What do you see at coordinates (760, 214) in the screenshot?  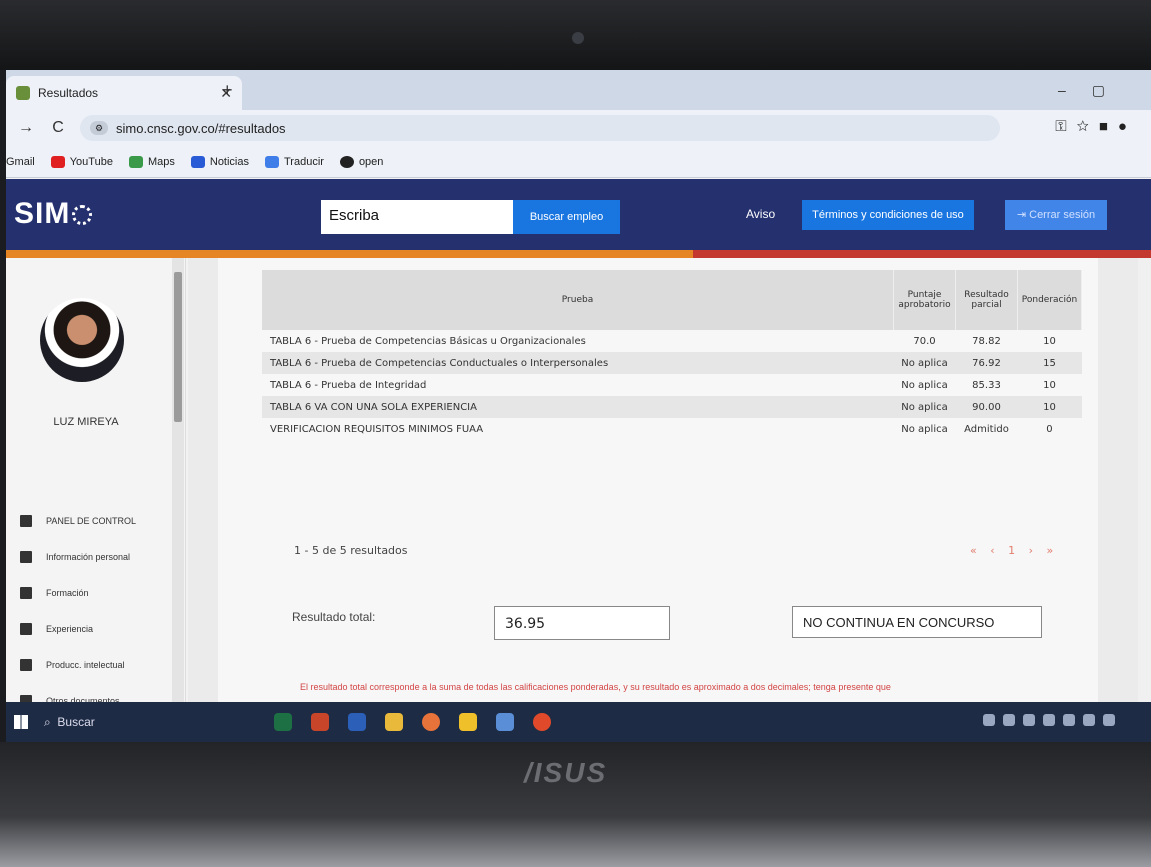 I see `aviso-link: Aviso` at bounding box center [760, 214].